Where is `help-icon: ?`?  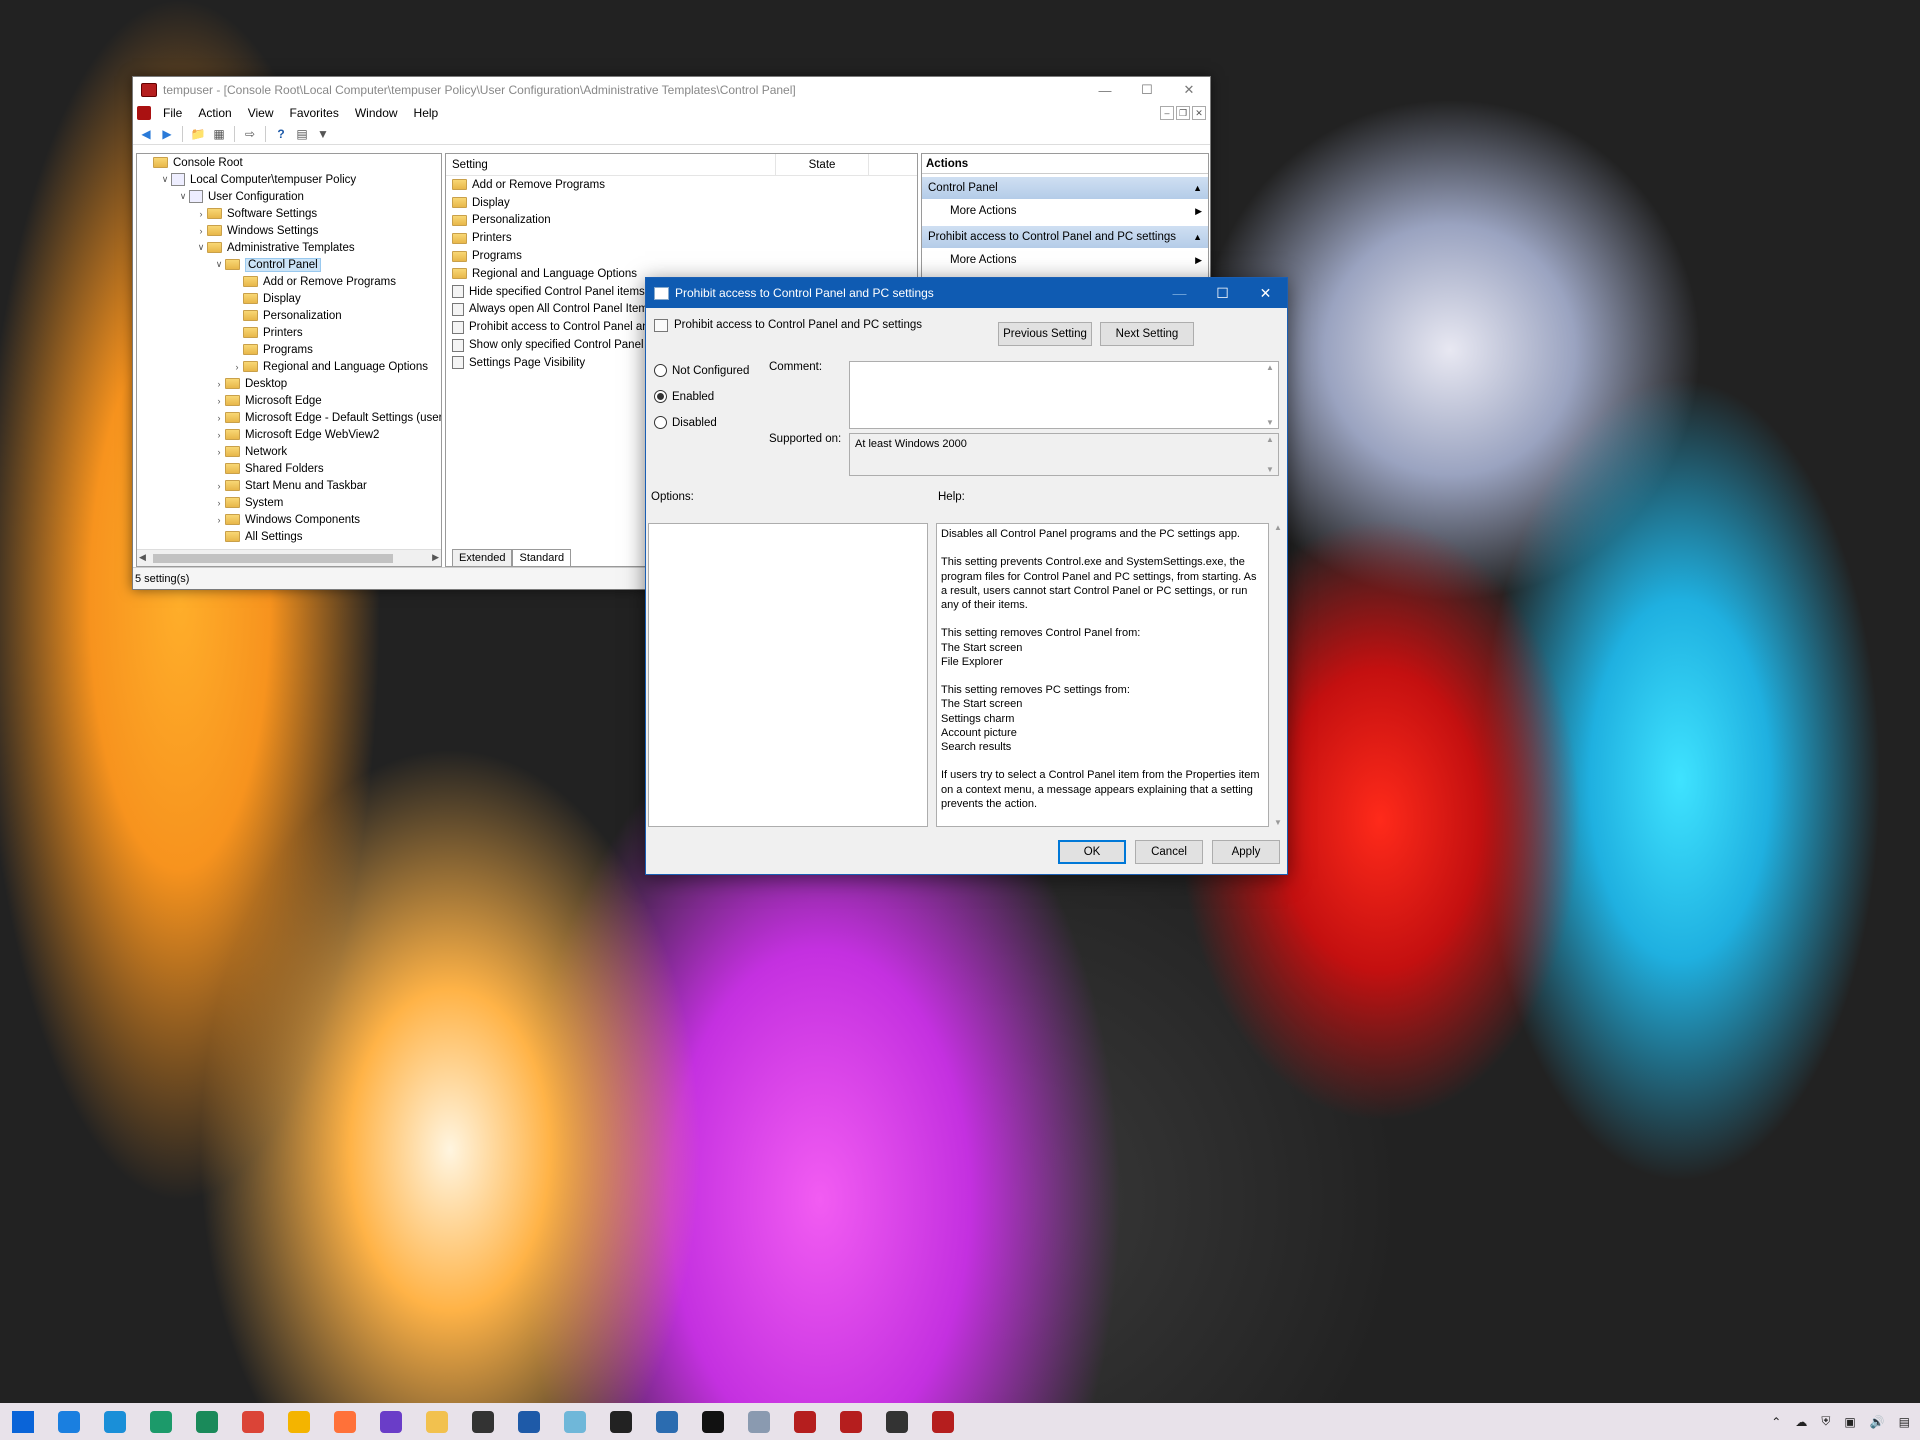 help-icon: ? is located at coordinates (281, 134).